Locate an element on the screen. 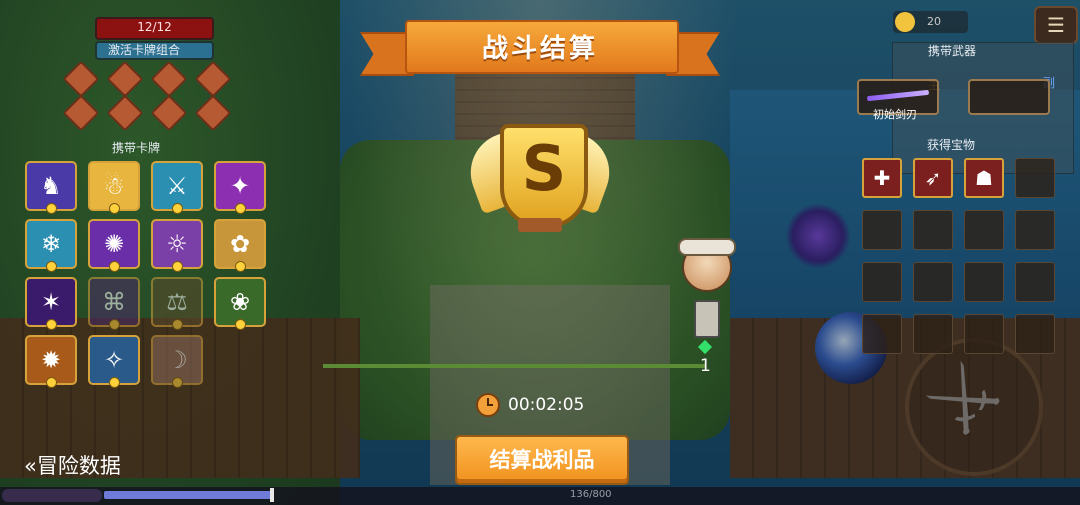 The image size is (1080, 505). card-art-icon: ⌘ is located at coordinates (114, 302).